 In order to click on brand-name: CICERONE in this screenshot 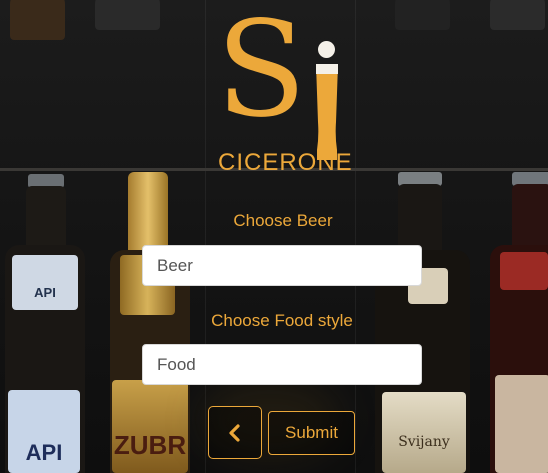, I will do `click(285, 162)`.